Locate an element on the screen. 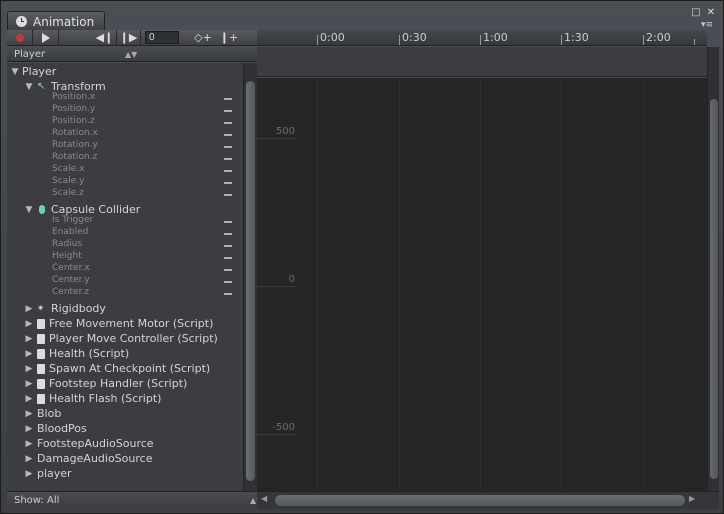 This screenshot has height=514, width=724. prop-label: Center.z is located at coordinates (70, 292).